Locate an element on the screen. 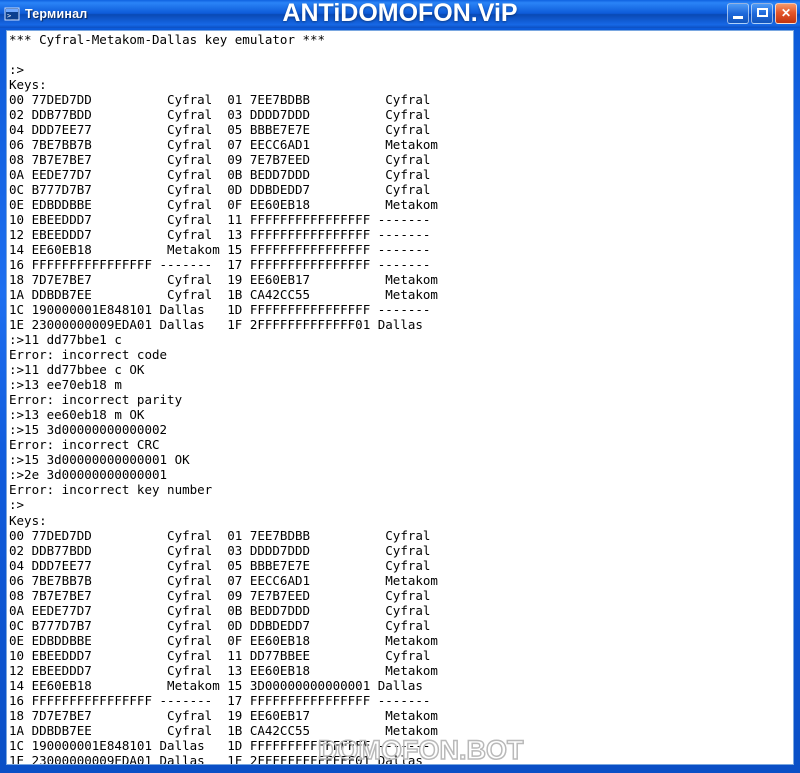 The height and width of the screenshot is (773, 800). terminal-line: :>11 dd77bbee c OK is located at coordinates (77, 370).